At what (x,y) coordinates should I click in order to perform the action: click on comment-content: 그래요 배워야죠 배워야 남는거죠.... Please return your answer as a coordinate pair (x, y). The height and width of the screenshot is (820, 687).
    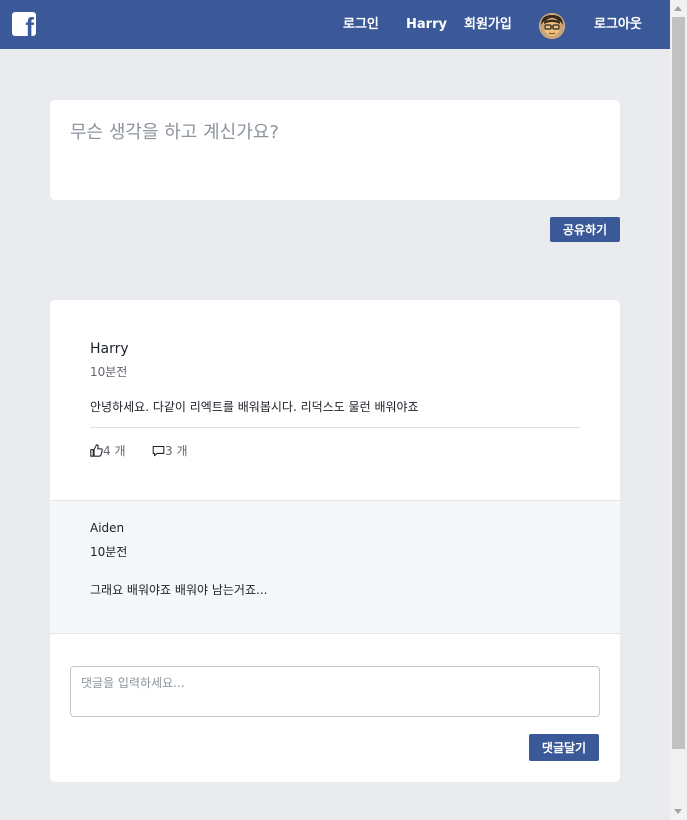
    Looking at the image, I should click on (179, 590).